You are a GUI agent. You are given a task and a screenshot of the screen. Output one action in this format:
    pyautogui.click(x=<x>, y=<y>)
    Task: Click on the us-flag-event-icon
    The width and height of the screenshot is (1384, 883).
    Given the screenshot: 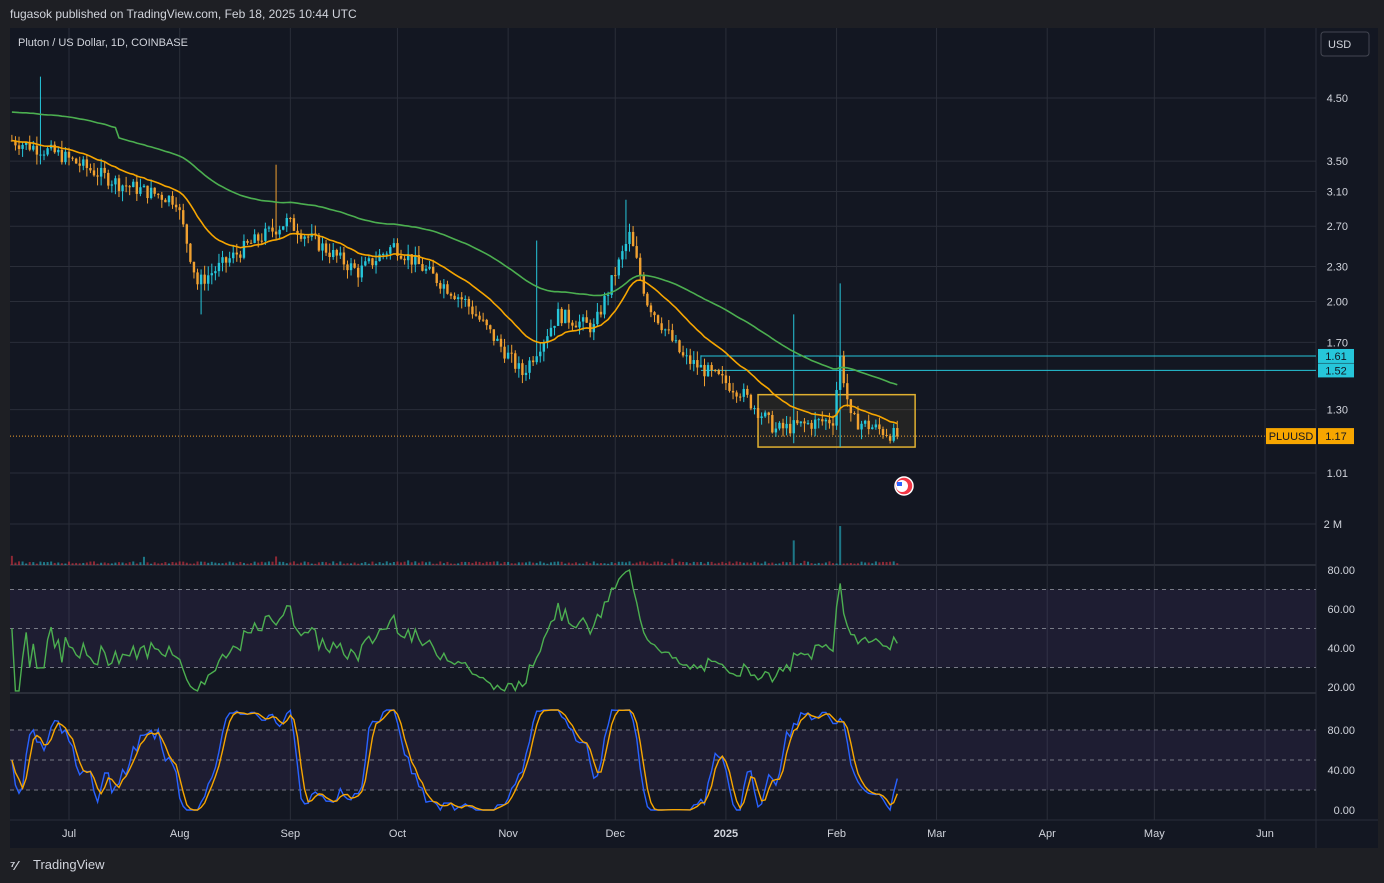 What is the action you would take?
    pyautogui.click(x=904, y=486)
    